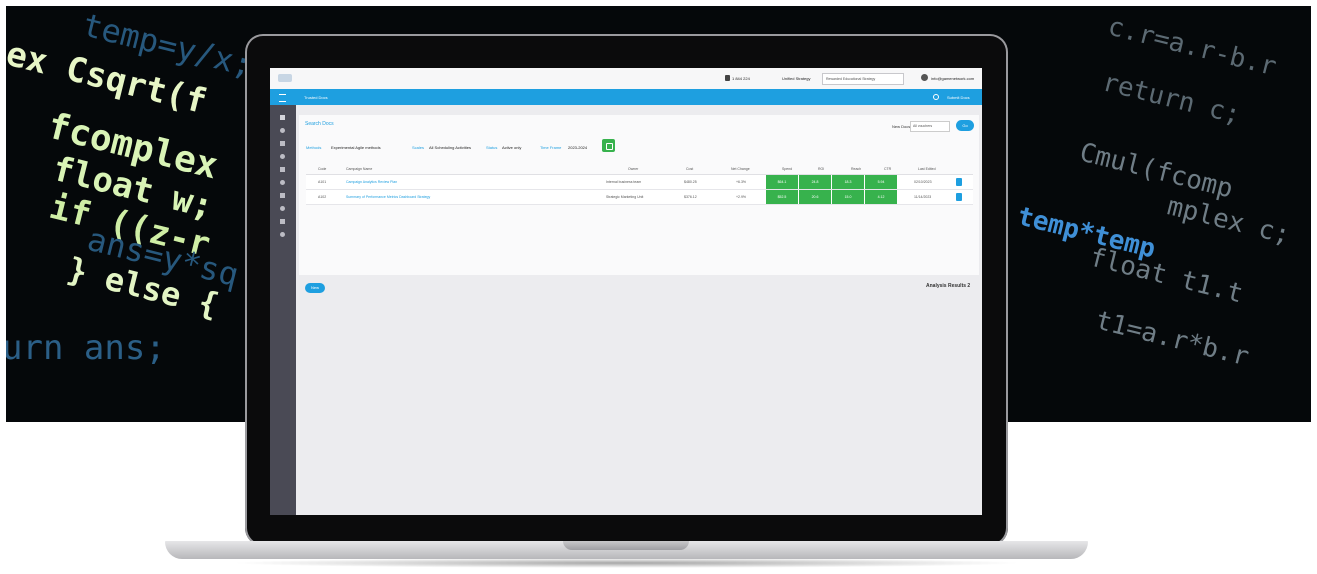  Describe the element at coordinates (690, 197) in the screenshot. I see `cell-cost: $376.12` at that location.